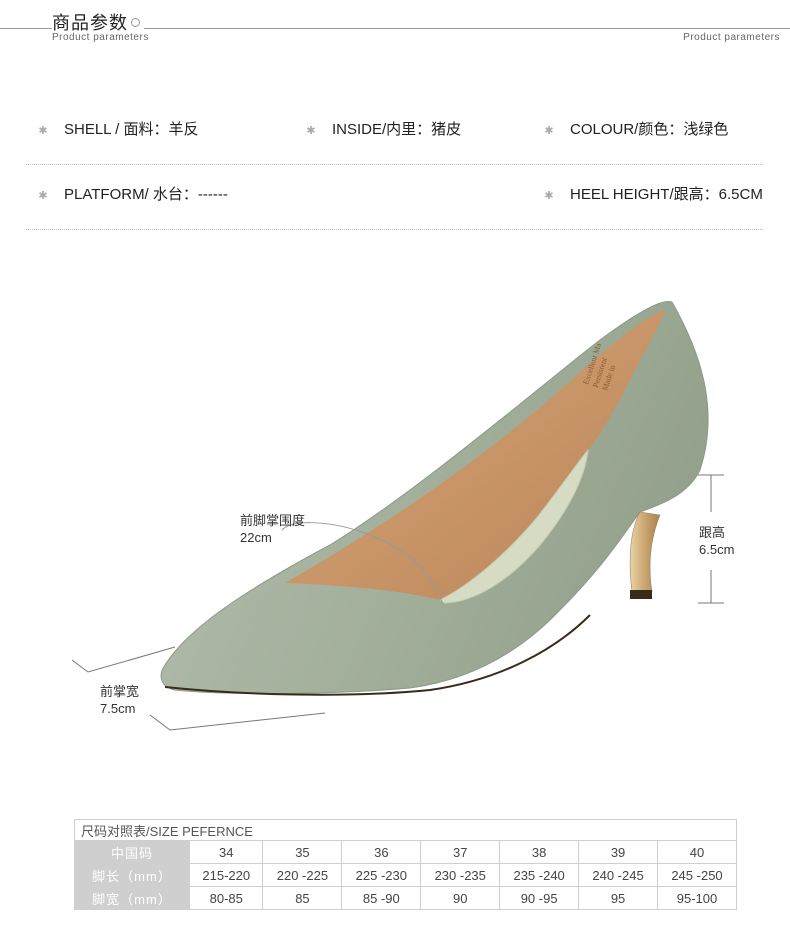 The image size is (790, 933). Describe the element at coordinates (302, 875) in the screenshot. I see `table-cell: 220 -225` at that location.